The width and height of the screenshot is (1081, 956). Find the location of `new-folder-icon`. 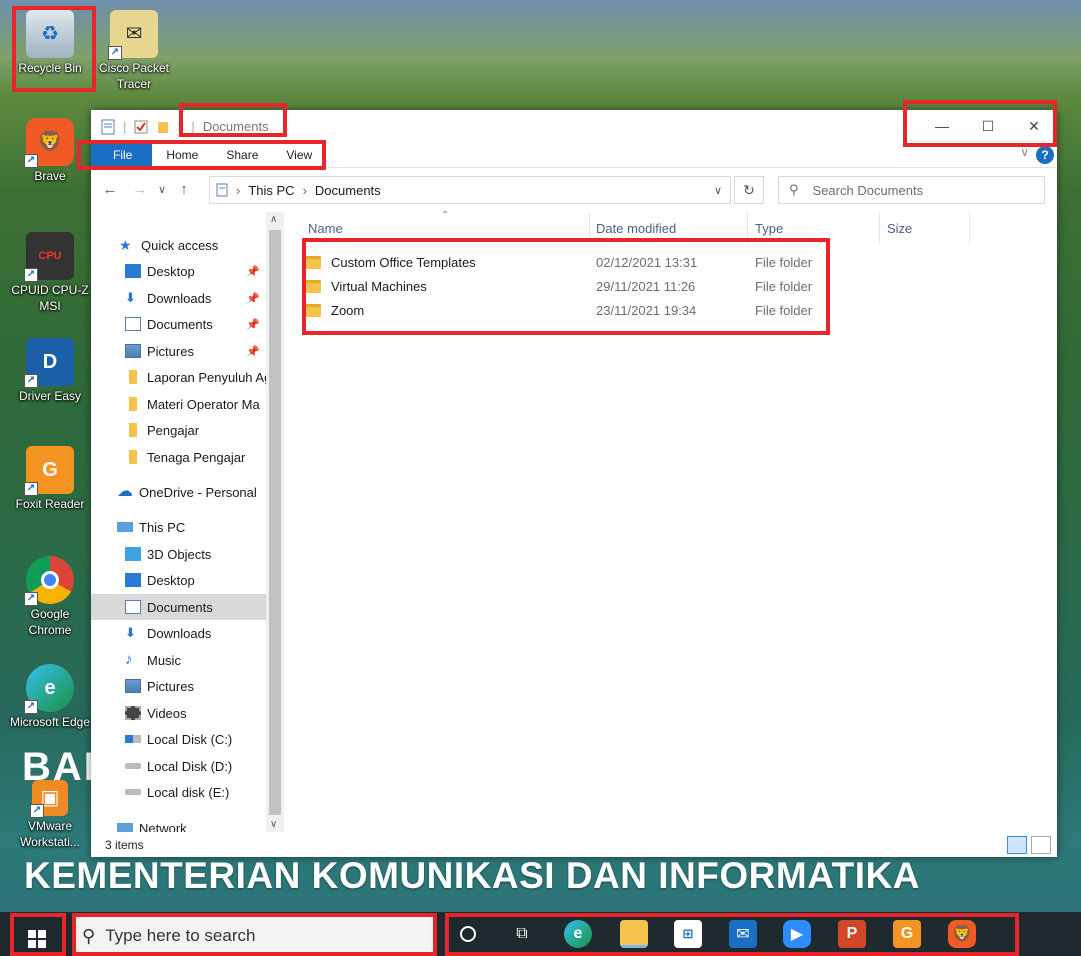

new-folder-icon is located at coordinates (163, 127).